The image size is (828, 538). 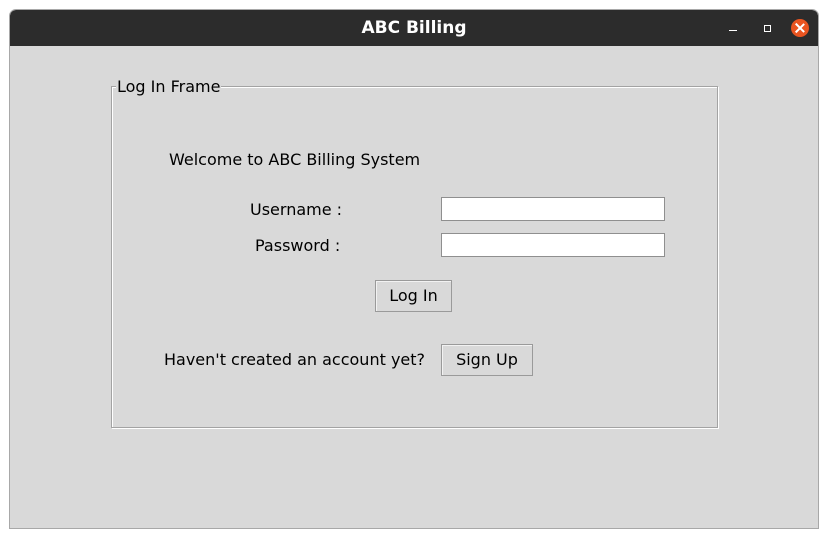 What do you see at coordinates (413, 296) in the screenshot?
I see `login-button: Log In` at bounding box center [413, 296].